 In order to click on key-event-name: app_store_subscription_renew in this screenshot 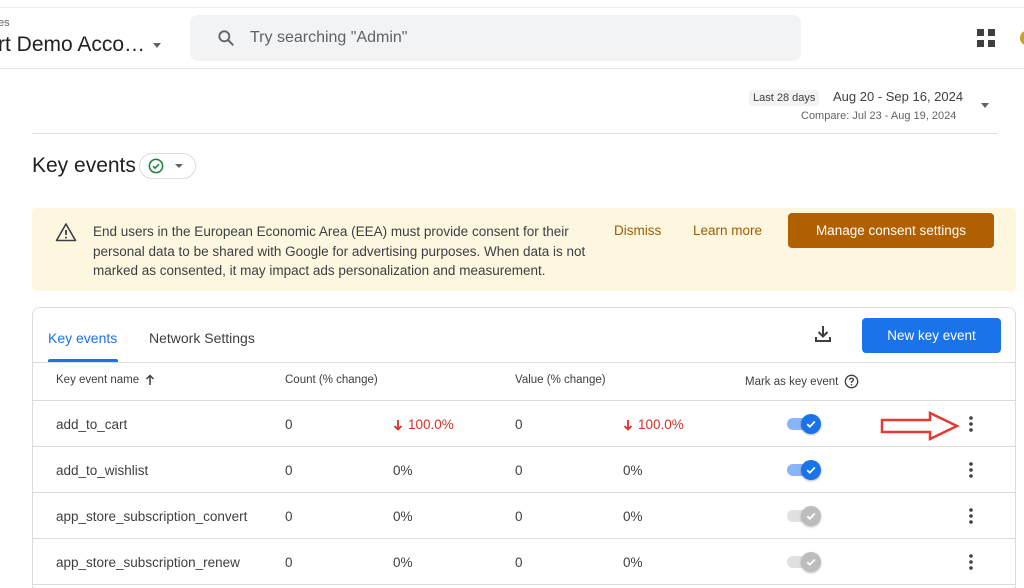, I will do `click(148, 562)`.